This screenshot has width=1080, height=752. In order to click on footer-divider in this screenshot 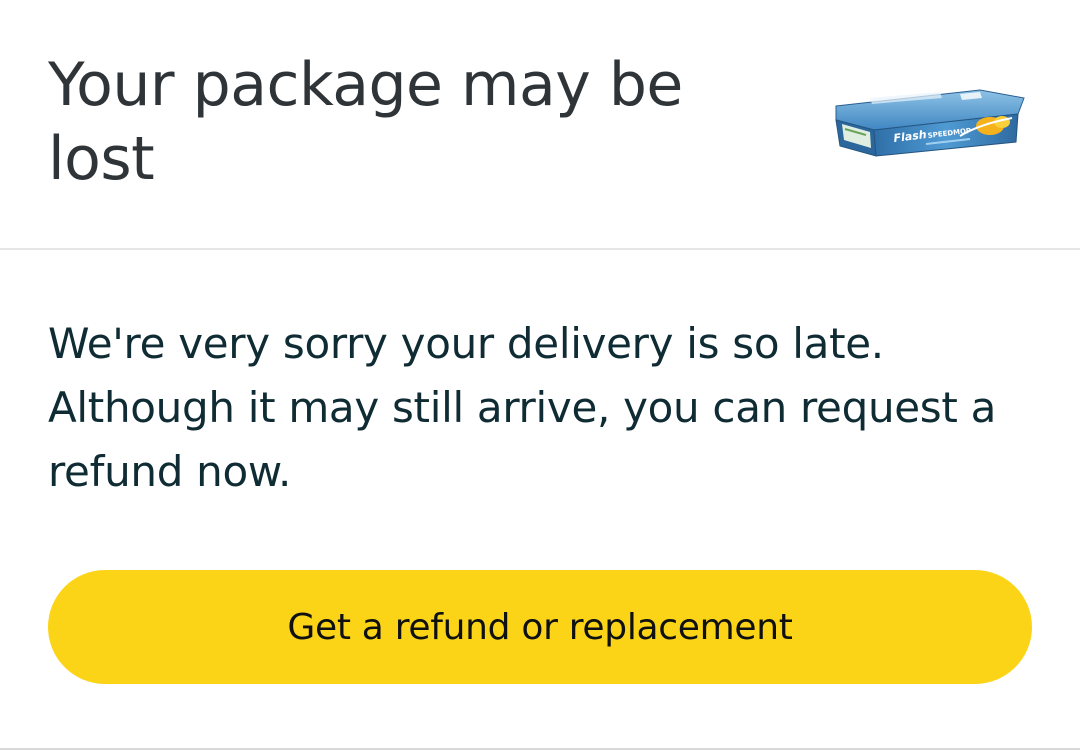, I will do `click(540, 749)`.